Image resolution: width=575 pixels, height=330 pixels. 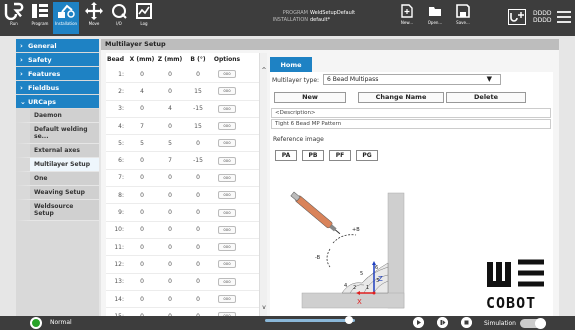 What do you see at coordinates (57, 151) in the screenshot?
I see `sidebar-item-external-axes: External axes` at bounding box center [57, 151].